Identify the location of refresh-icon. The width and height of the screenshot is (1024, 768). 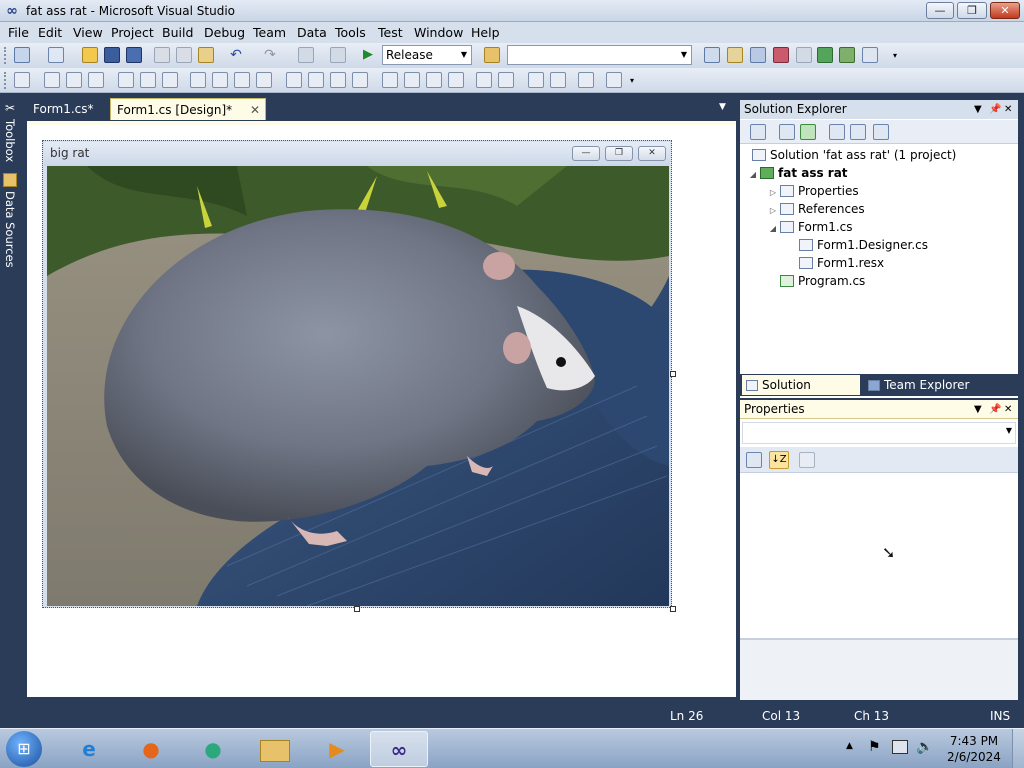
(808, 132).